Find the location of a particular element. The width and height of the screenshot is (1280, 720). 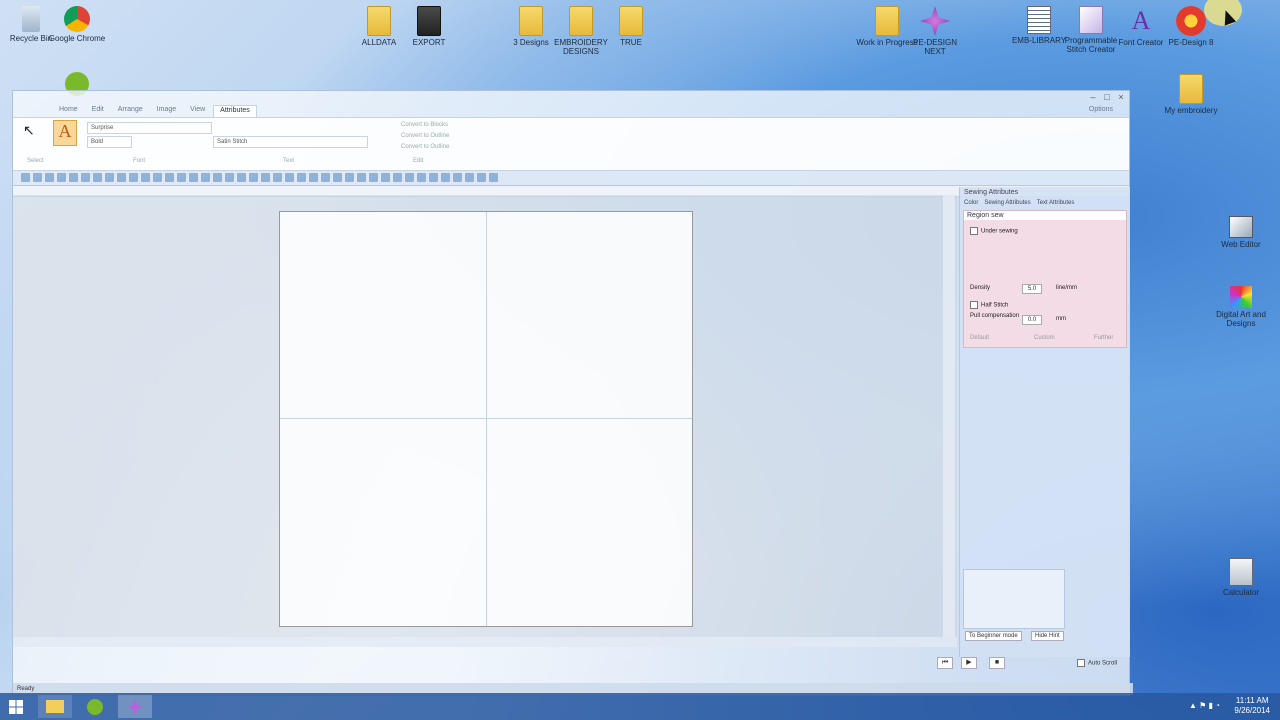

tab-text-attributes: Text Attributes is located at coordinates (1056, 203).